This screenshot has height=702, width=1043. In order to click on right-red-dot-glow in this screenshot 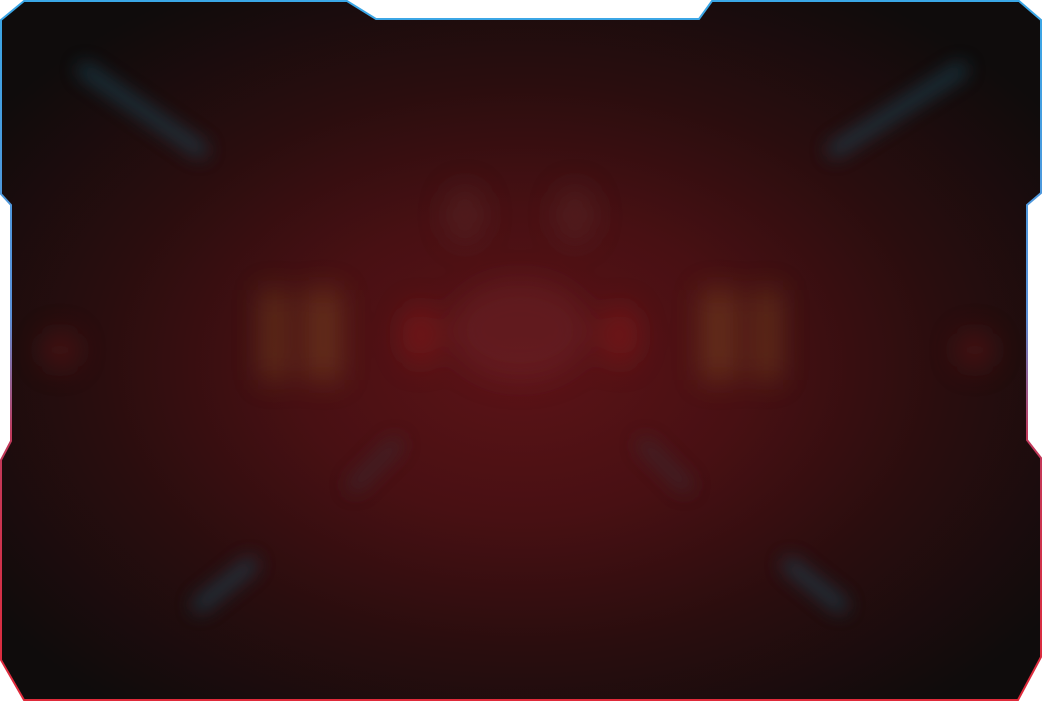, I will do `click(620, 335)`.